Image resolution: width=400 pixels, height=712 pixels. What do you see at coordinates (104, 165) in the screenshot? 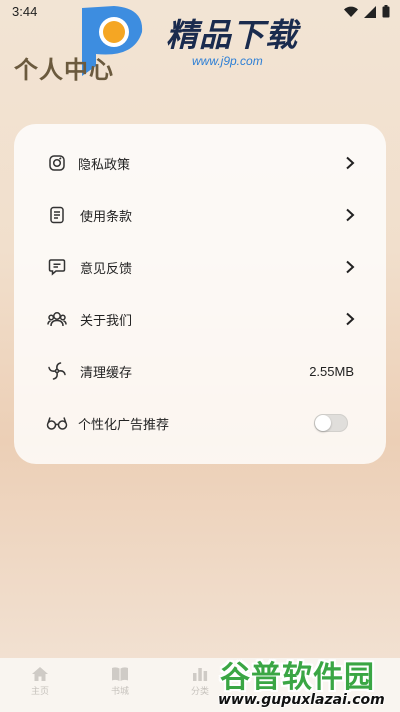
I see `menu-item-label: 隐私政策` at bounding box center [104, 165].